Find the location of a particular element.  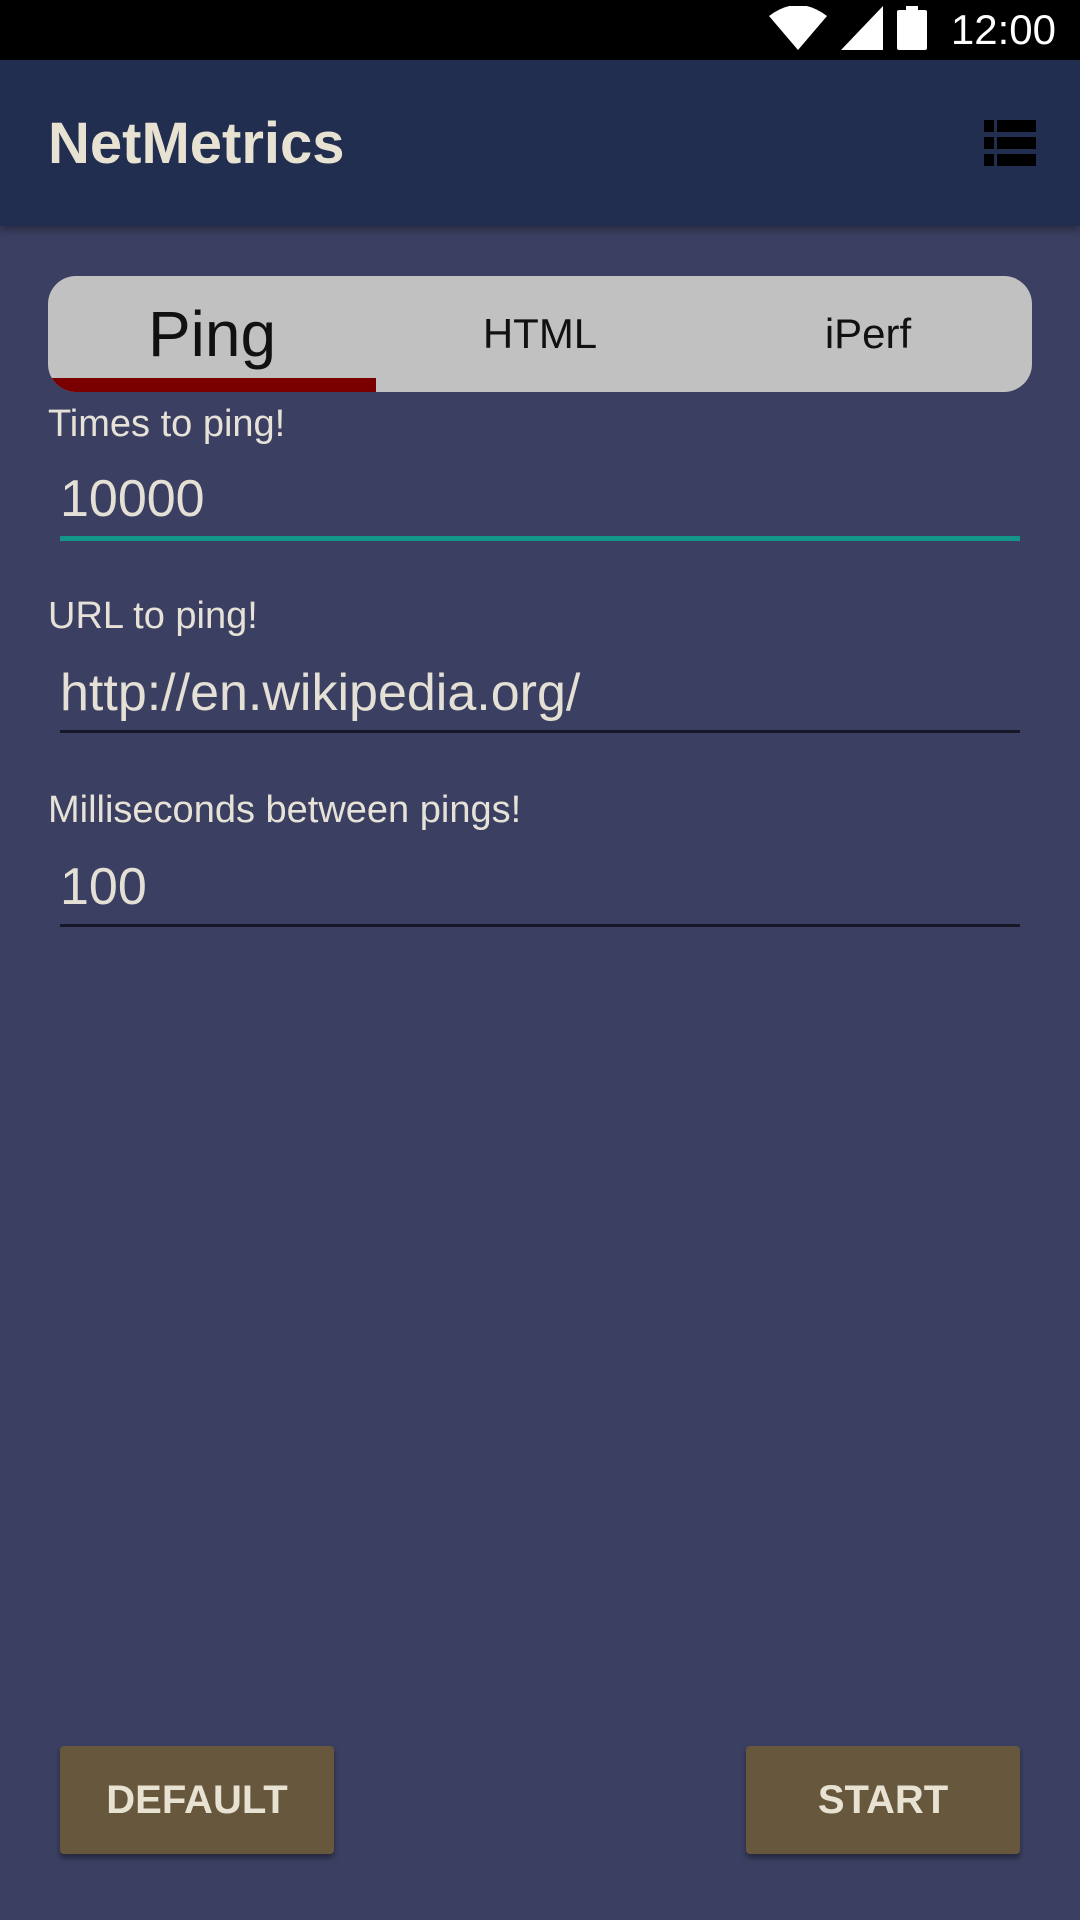

tab-bar: Ping HTML iPerf is located at coordinates (540, 334).